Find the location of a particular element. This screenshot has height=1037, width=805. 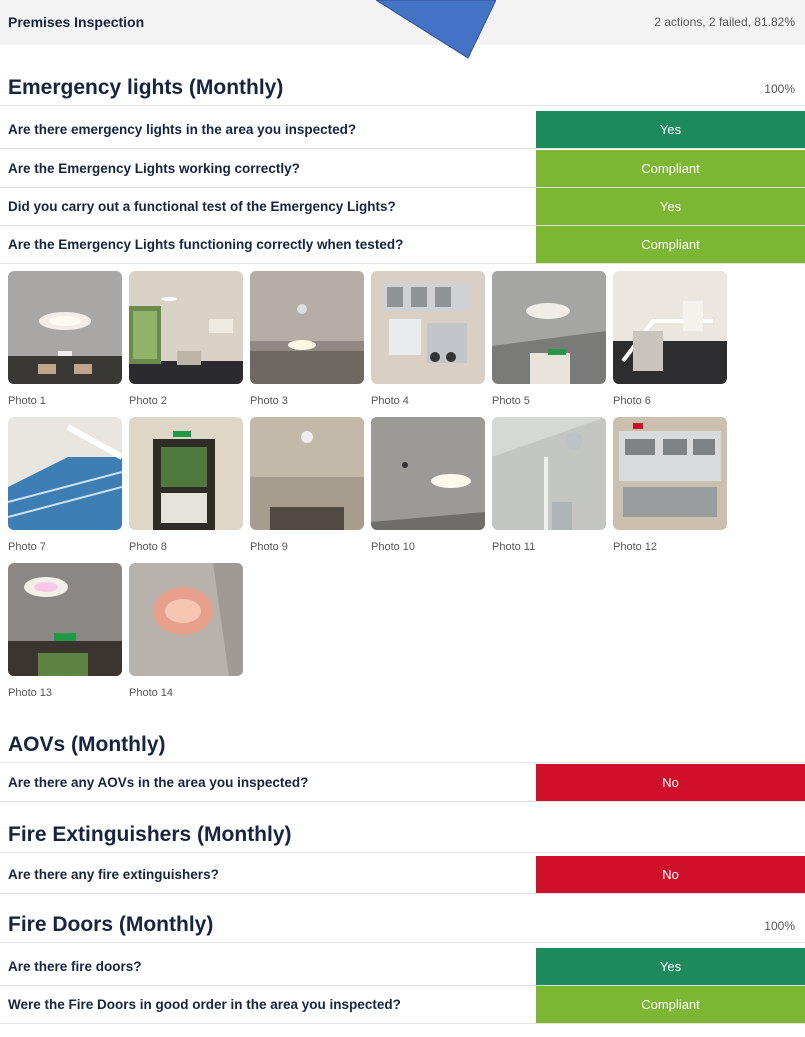

photo-thumbnail: Photo 1 is located at coordinates (65, 339).